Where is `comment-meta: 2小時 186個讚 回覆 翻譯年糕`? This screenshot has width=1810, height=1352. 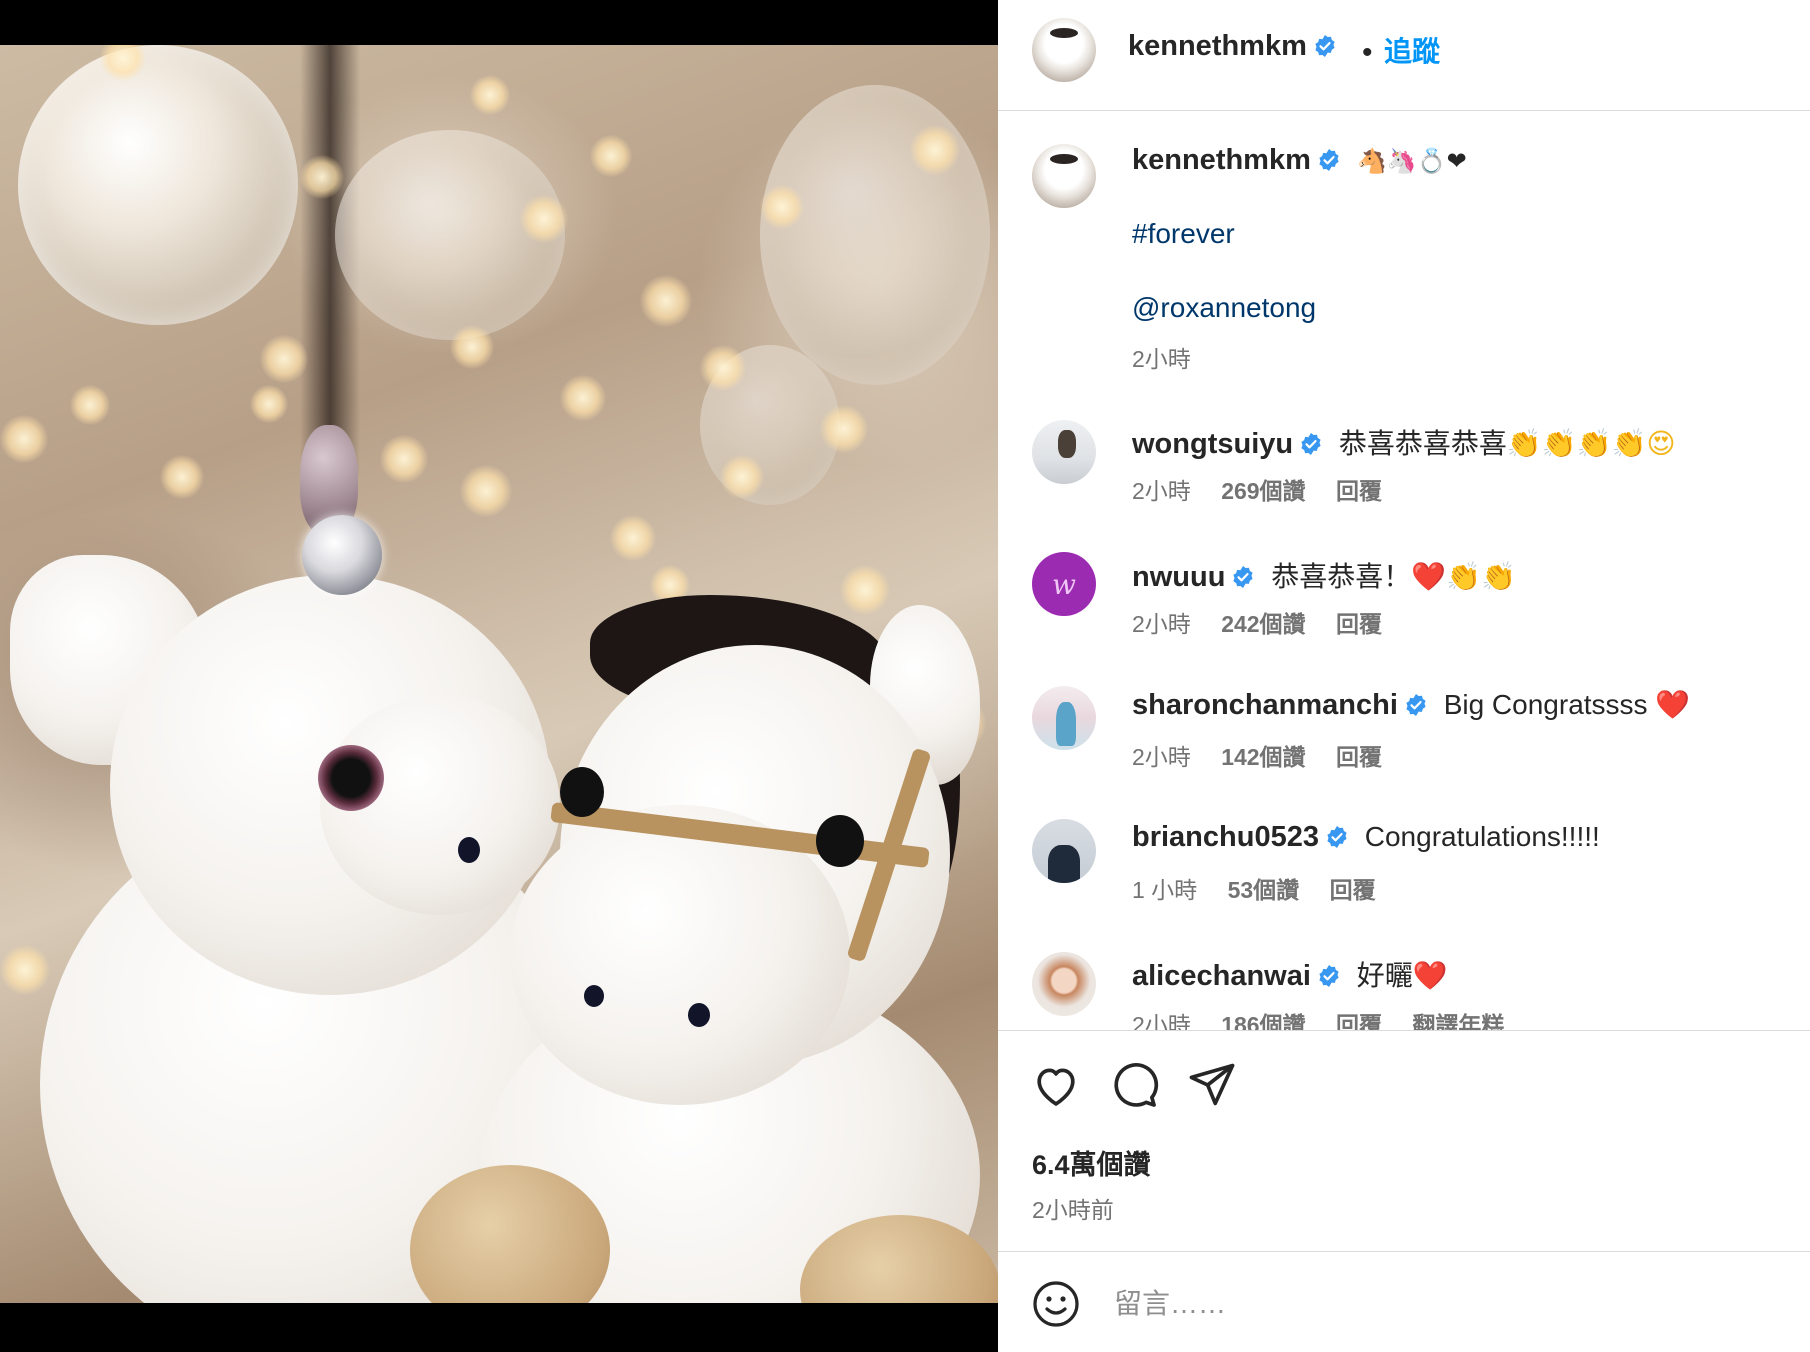
comment-meta: 2小時 186個讚 回覆 翻譯年糕 is located at coordinates (1330, 1018).